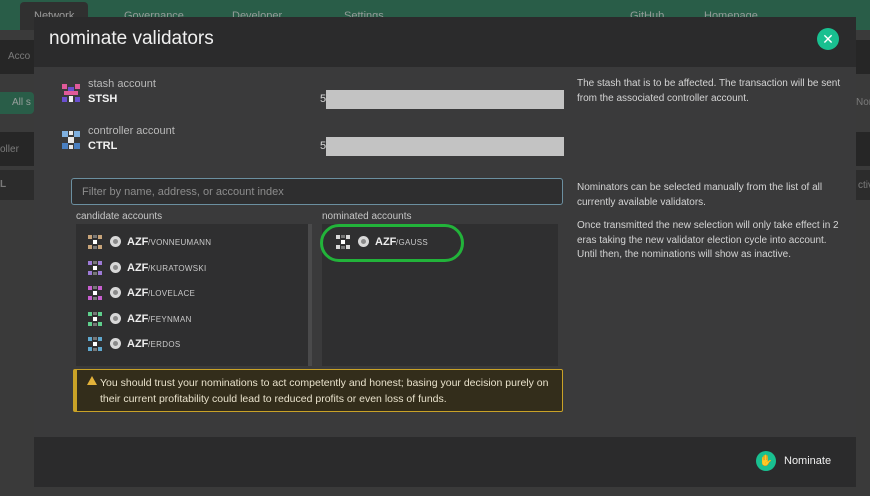 This screenshot has width=870, height=496. Describe the element at coordinates (71, 93) in the screenshot. I see `stash-identicon` at that location.